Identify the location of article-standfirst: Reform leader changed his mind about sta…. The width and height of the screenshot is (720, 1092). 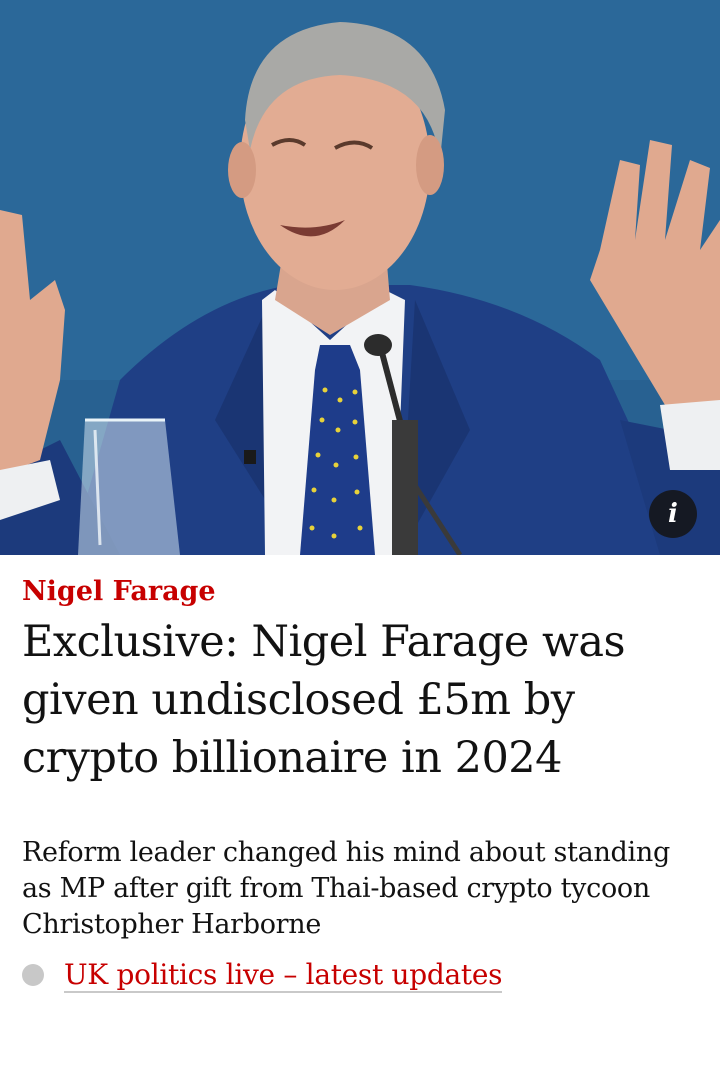
(346, 888).